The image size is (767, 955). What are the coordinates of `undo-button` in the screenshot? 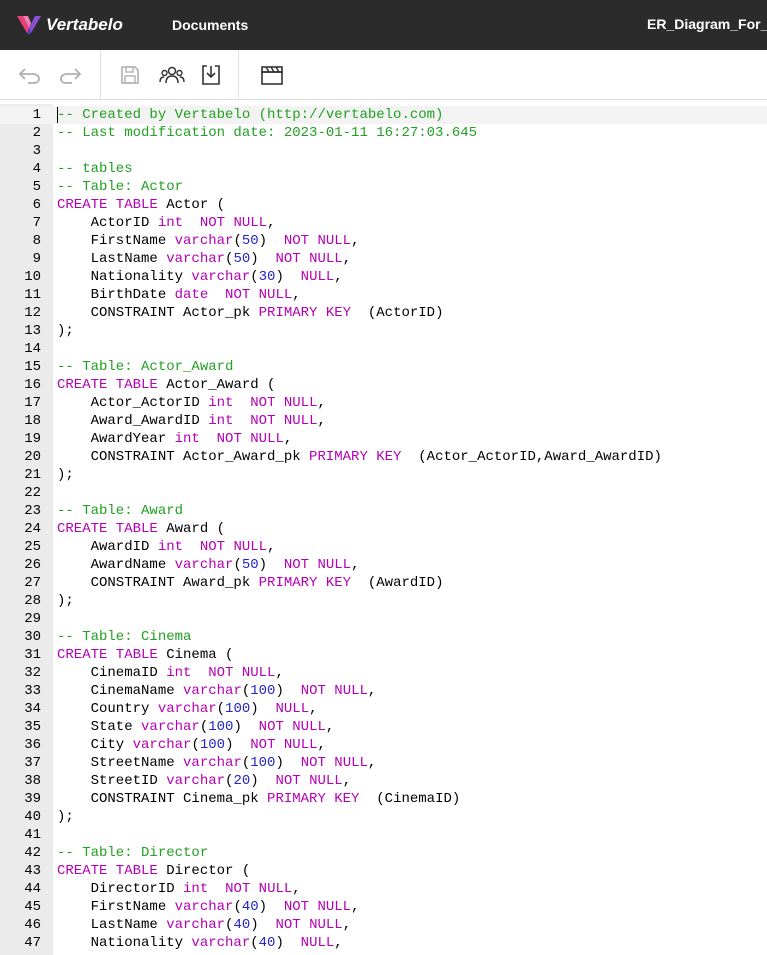 It's located at (30, 75).